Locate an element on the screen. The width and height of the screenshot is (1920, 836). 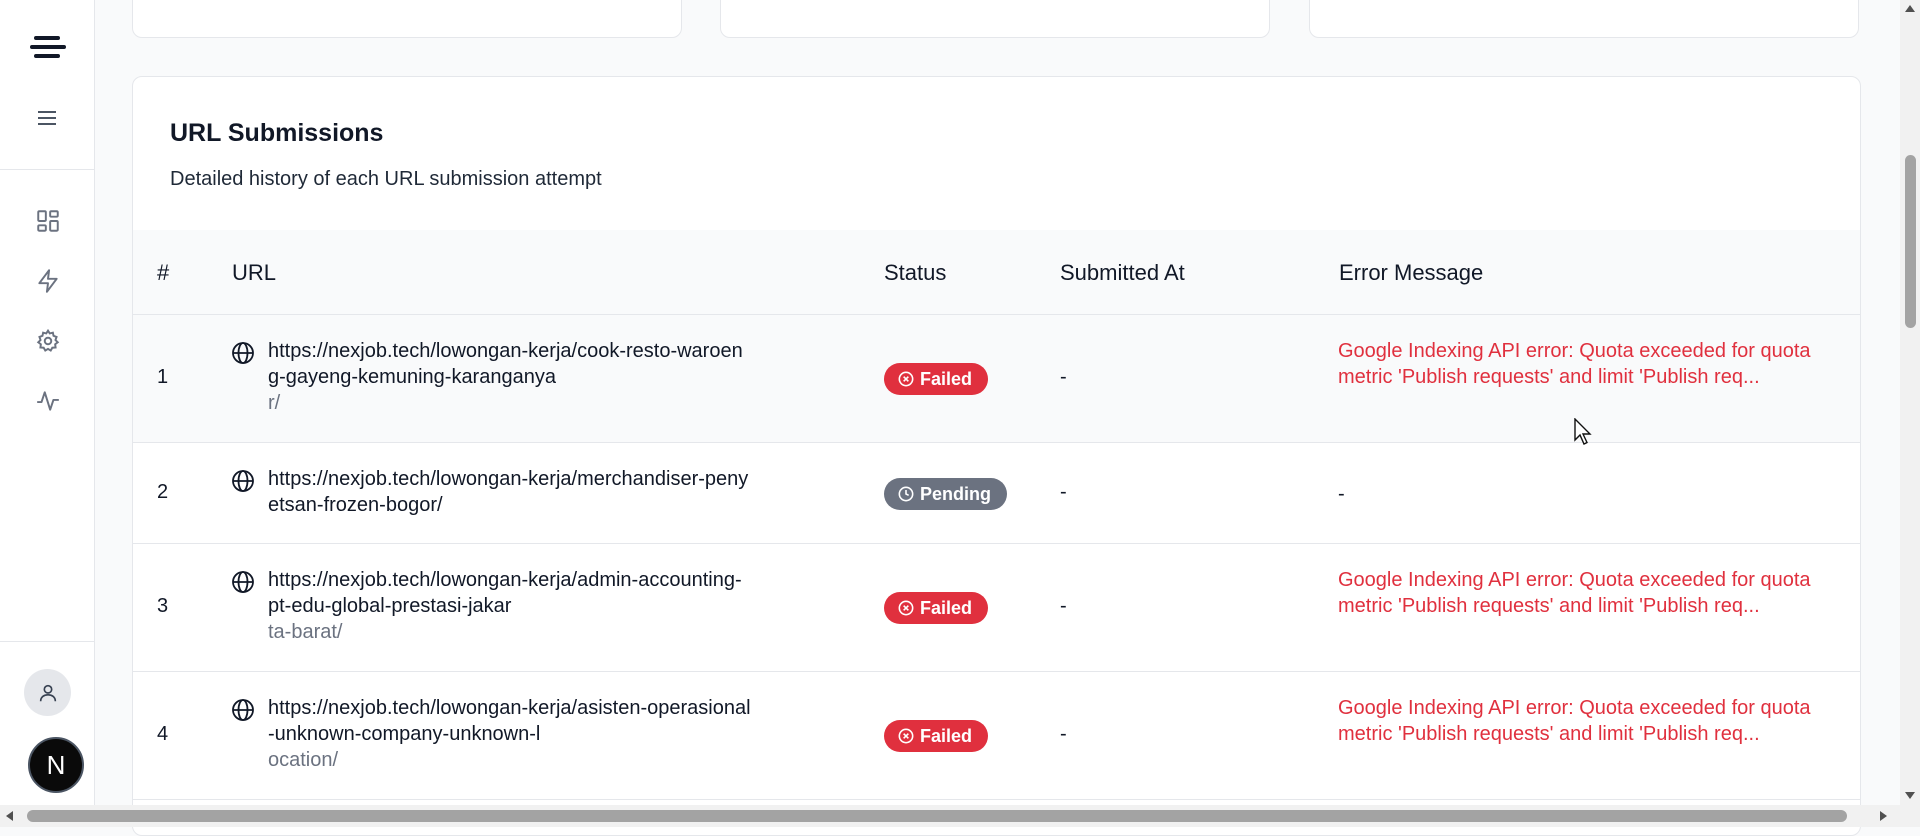
dashboard-icon is located at coordinates (48, 221).